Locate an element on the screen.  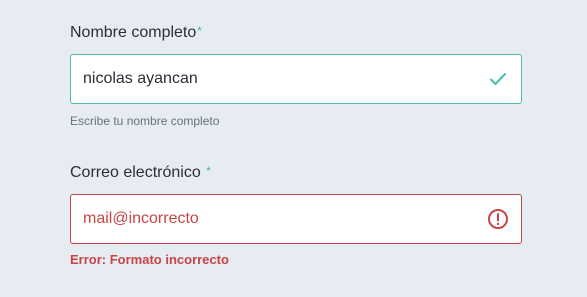
email-label-text: Correo electrónico is located at coordinates (135, 172).